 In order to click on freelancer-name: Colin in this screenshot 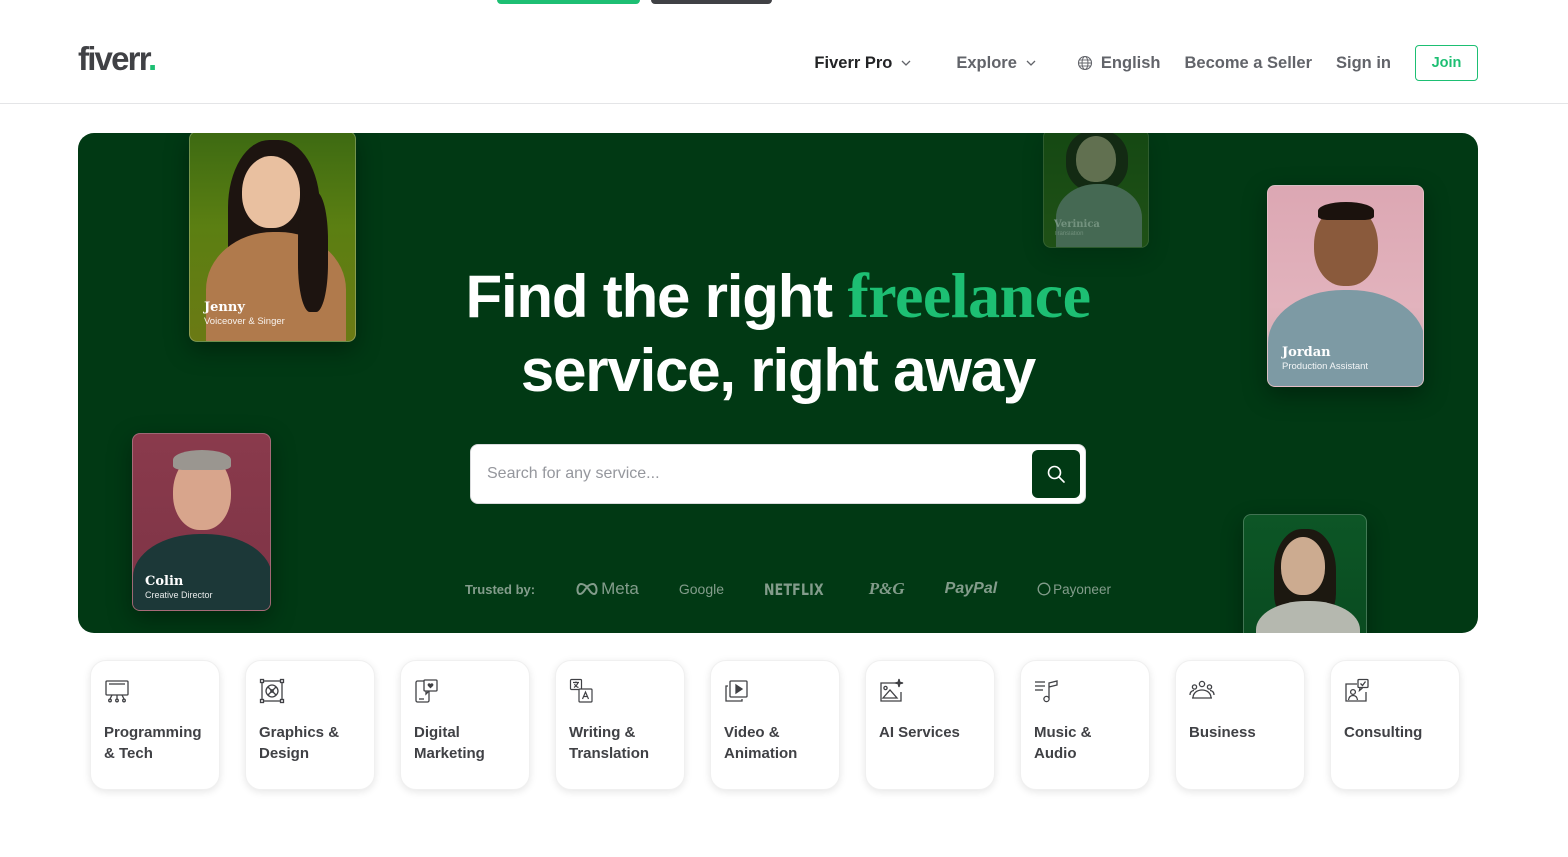, I will do `click(164, 581)`.